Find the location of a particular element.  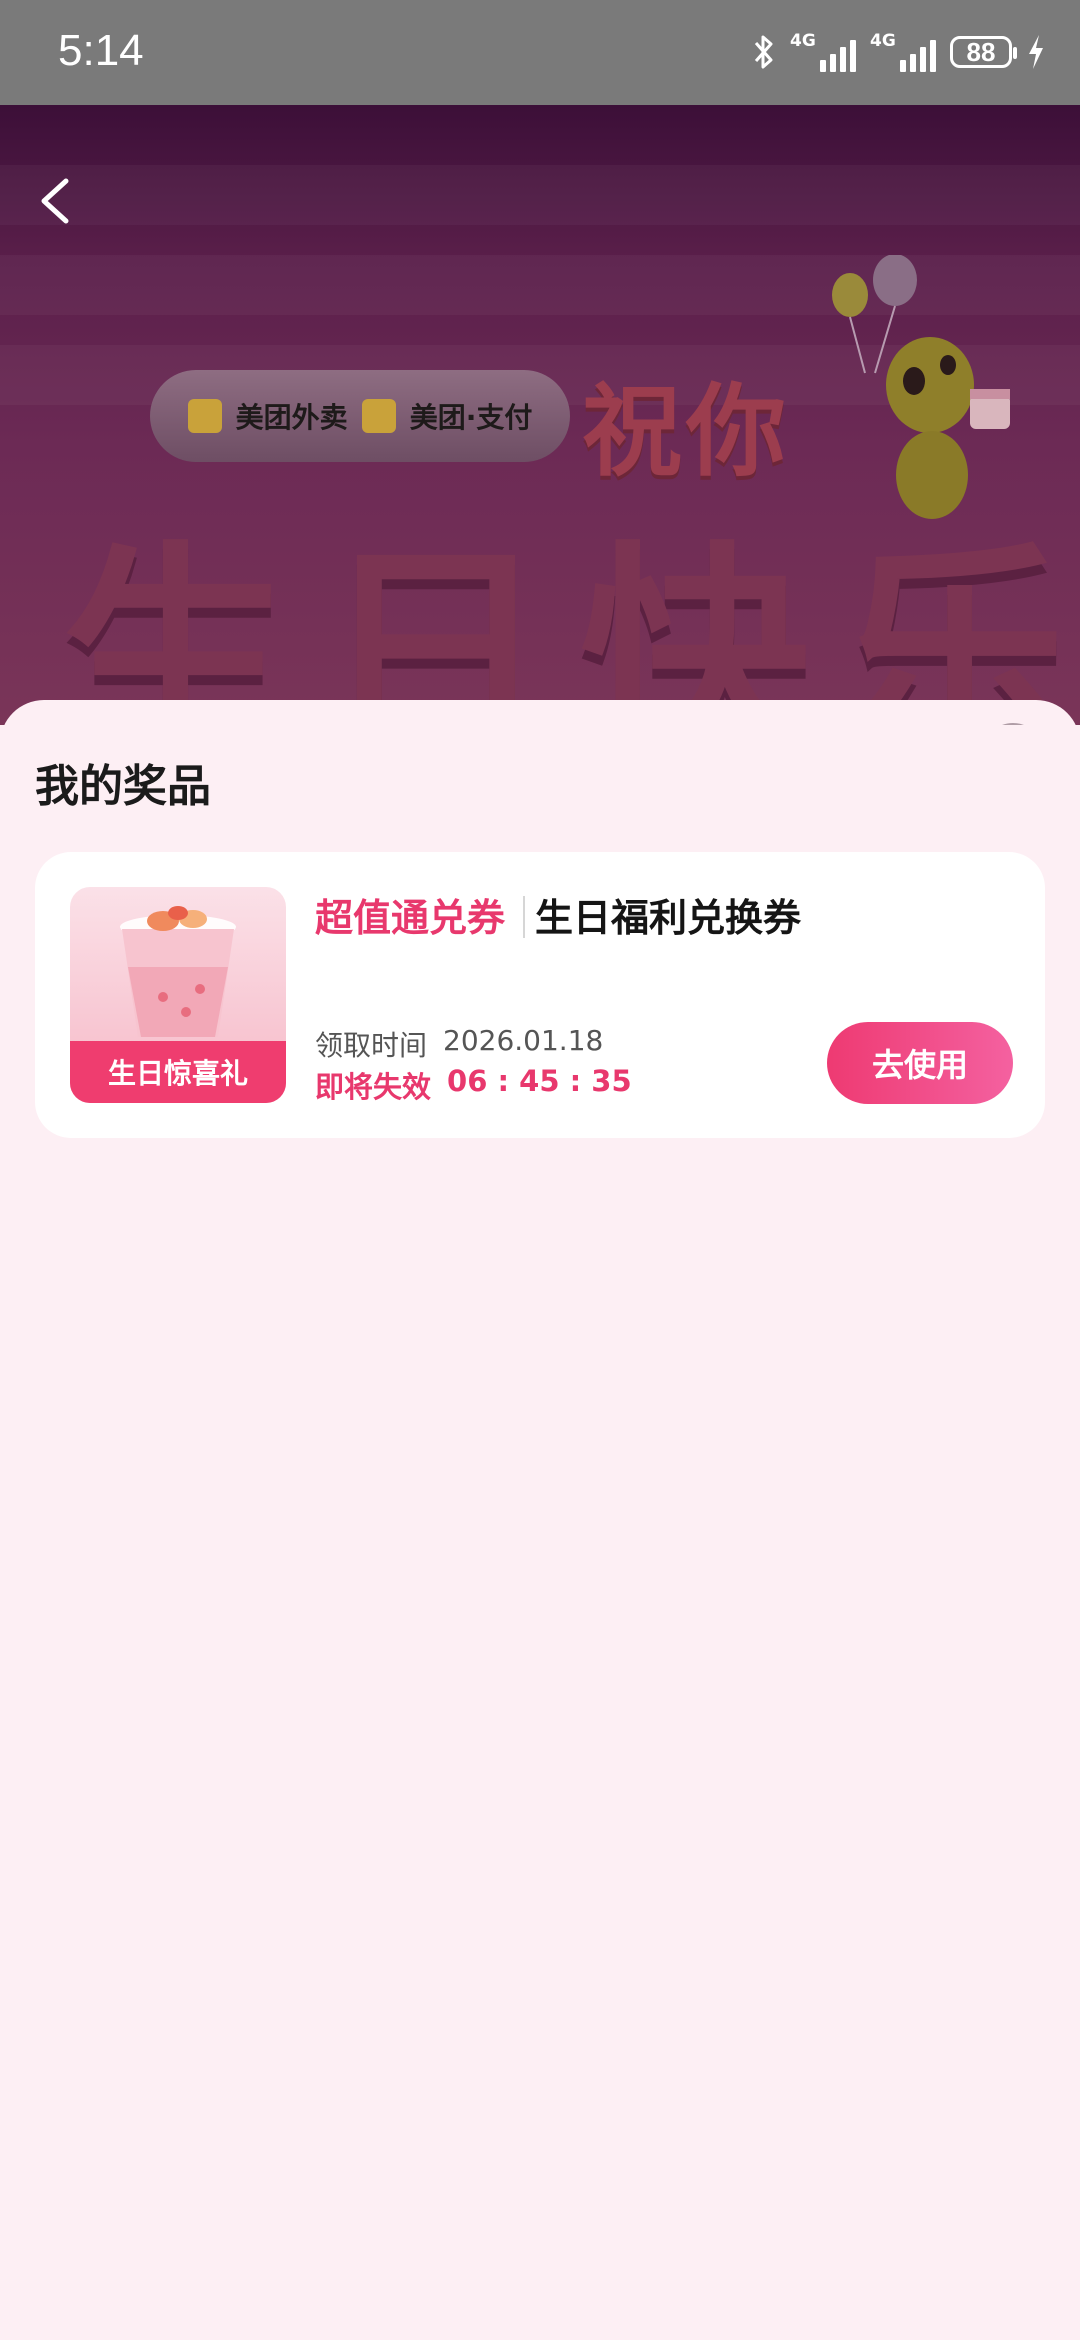

status-time: 5:14 is located at coordinates (101, 50).